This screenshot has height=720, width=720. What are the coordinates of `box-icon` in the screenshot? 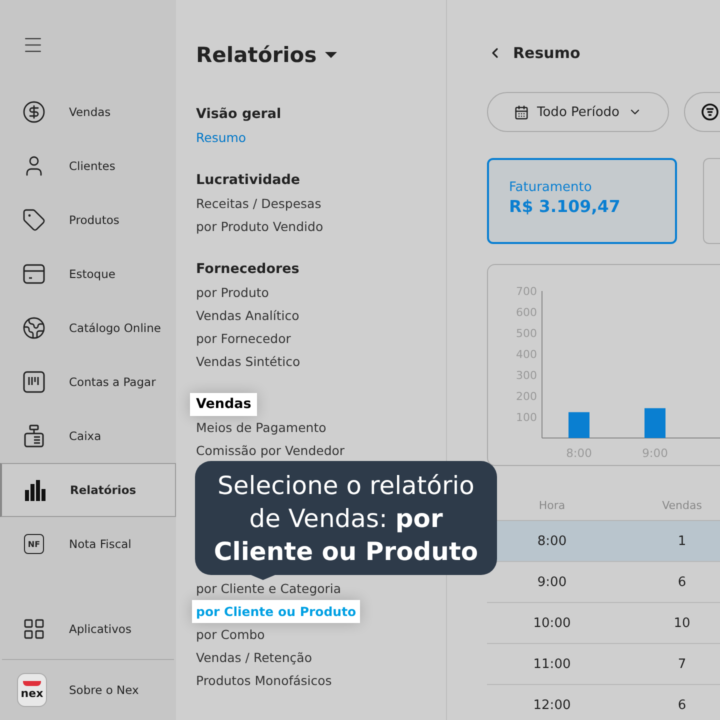 It's located at (34, 274).